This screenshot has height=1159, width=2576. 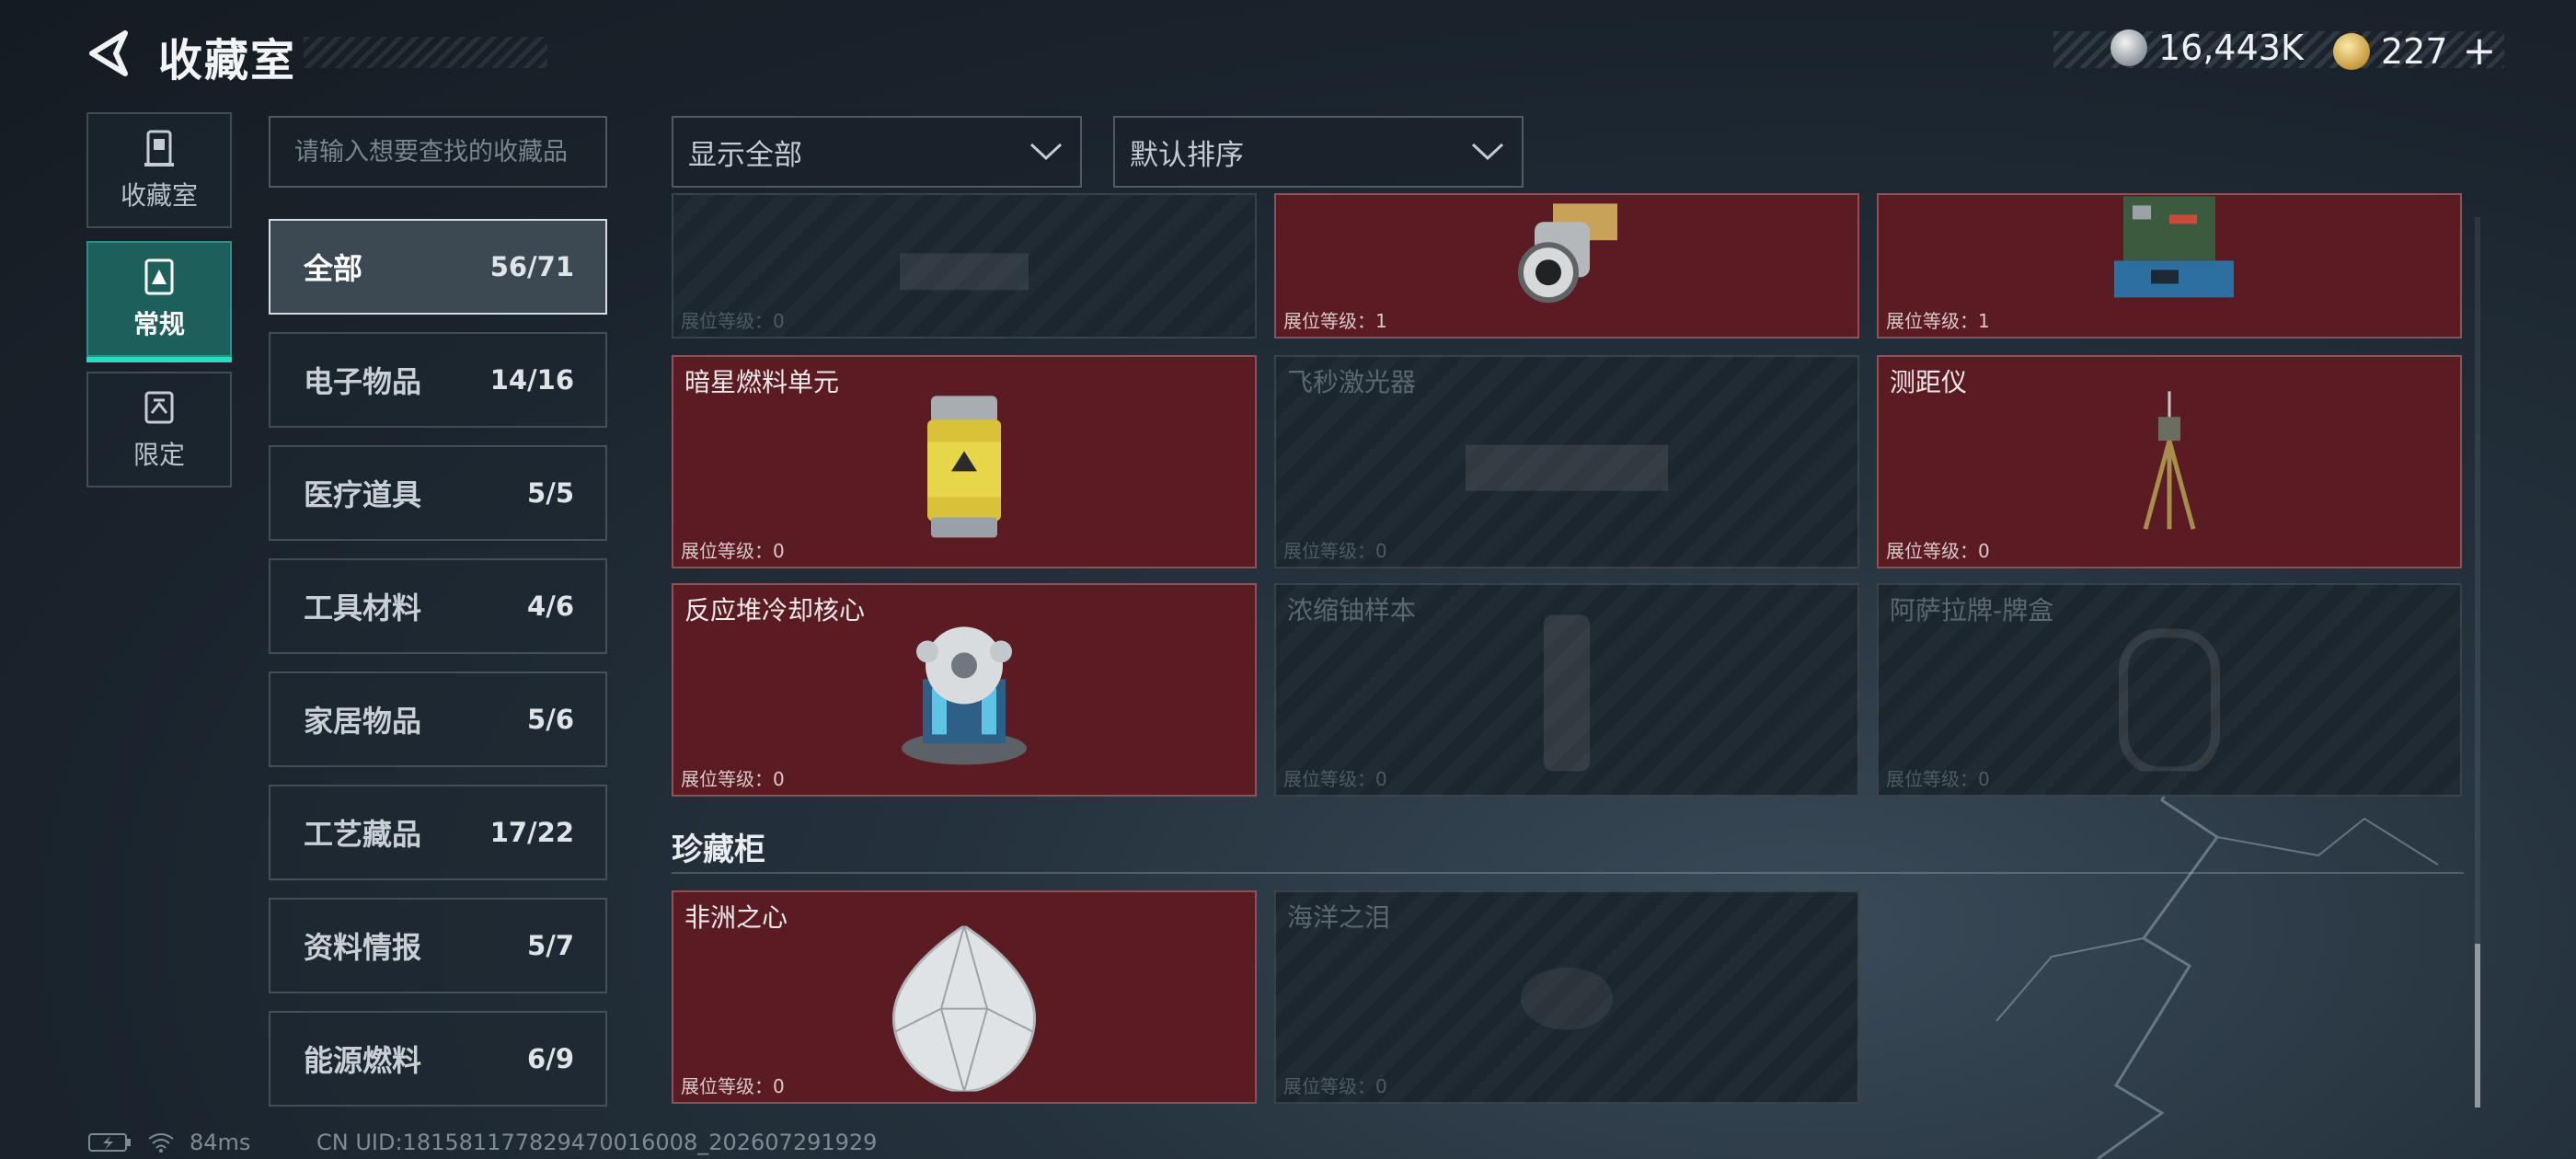 What do you see at coordinates (363, 608) in the screenshot?
I see `category-name: 工具材料` at bounding box center [363, 608].